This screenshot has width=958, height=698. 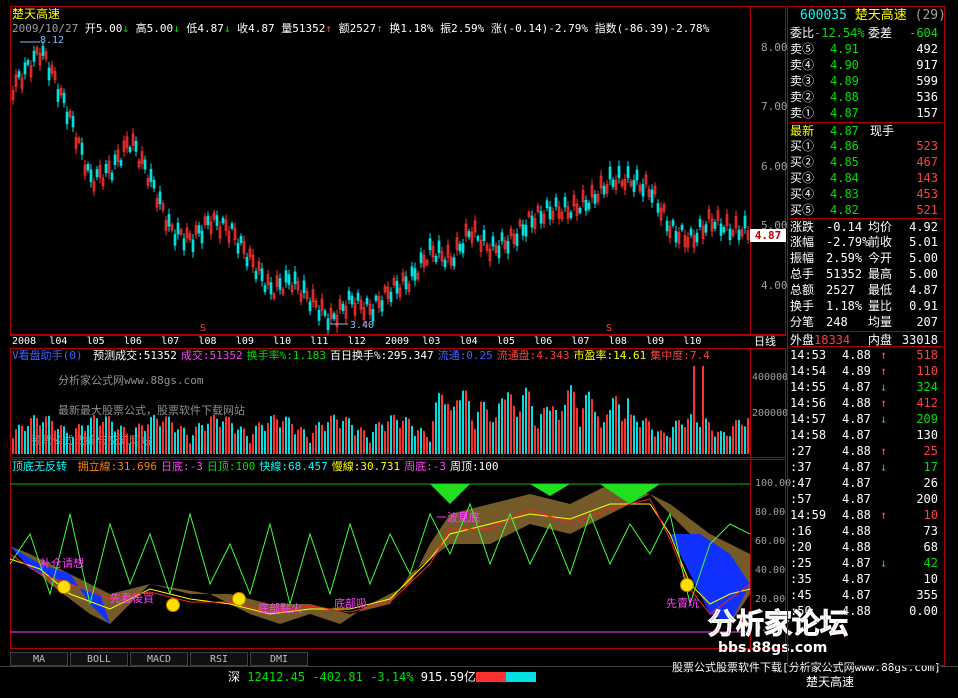 I want to click on bid-row: 买④ 4.83 453, so click(x=866, y=194).